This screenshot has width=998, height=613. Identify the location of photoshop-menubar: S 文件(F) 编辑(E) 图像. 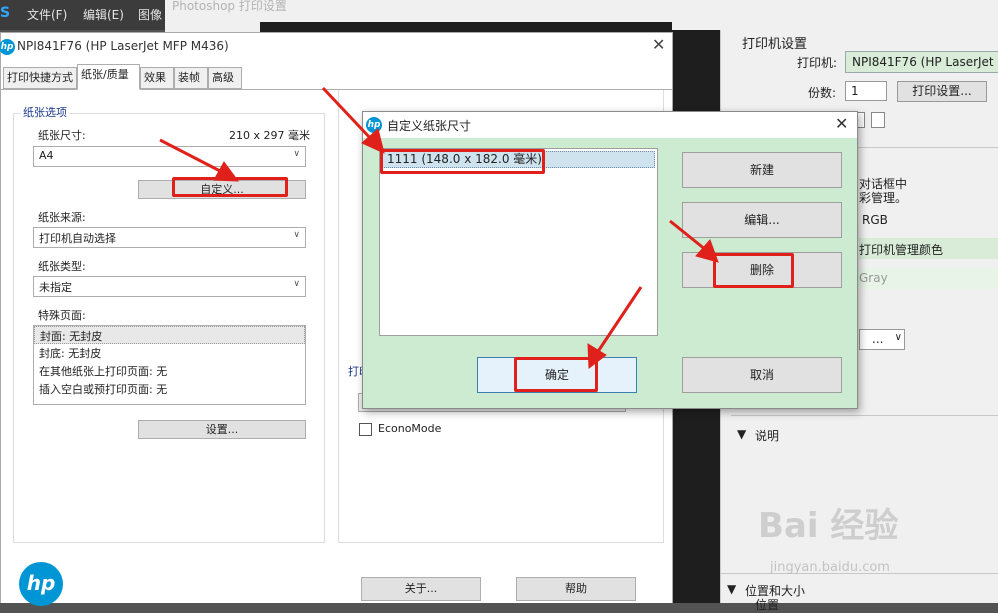
(82, 15).